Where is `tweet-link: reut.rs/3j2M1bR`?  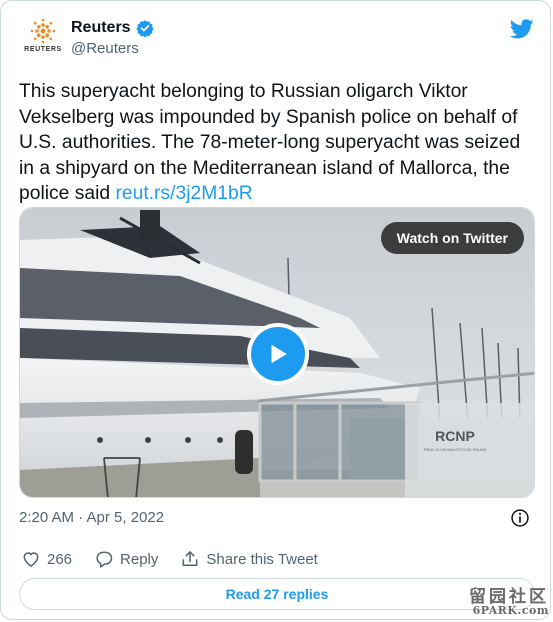
tweet-link: reut.rs/3j2M1bR is located at coordinates (183, 193).